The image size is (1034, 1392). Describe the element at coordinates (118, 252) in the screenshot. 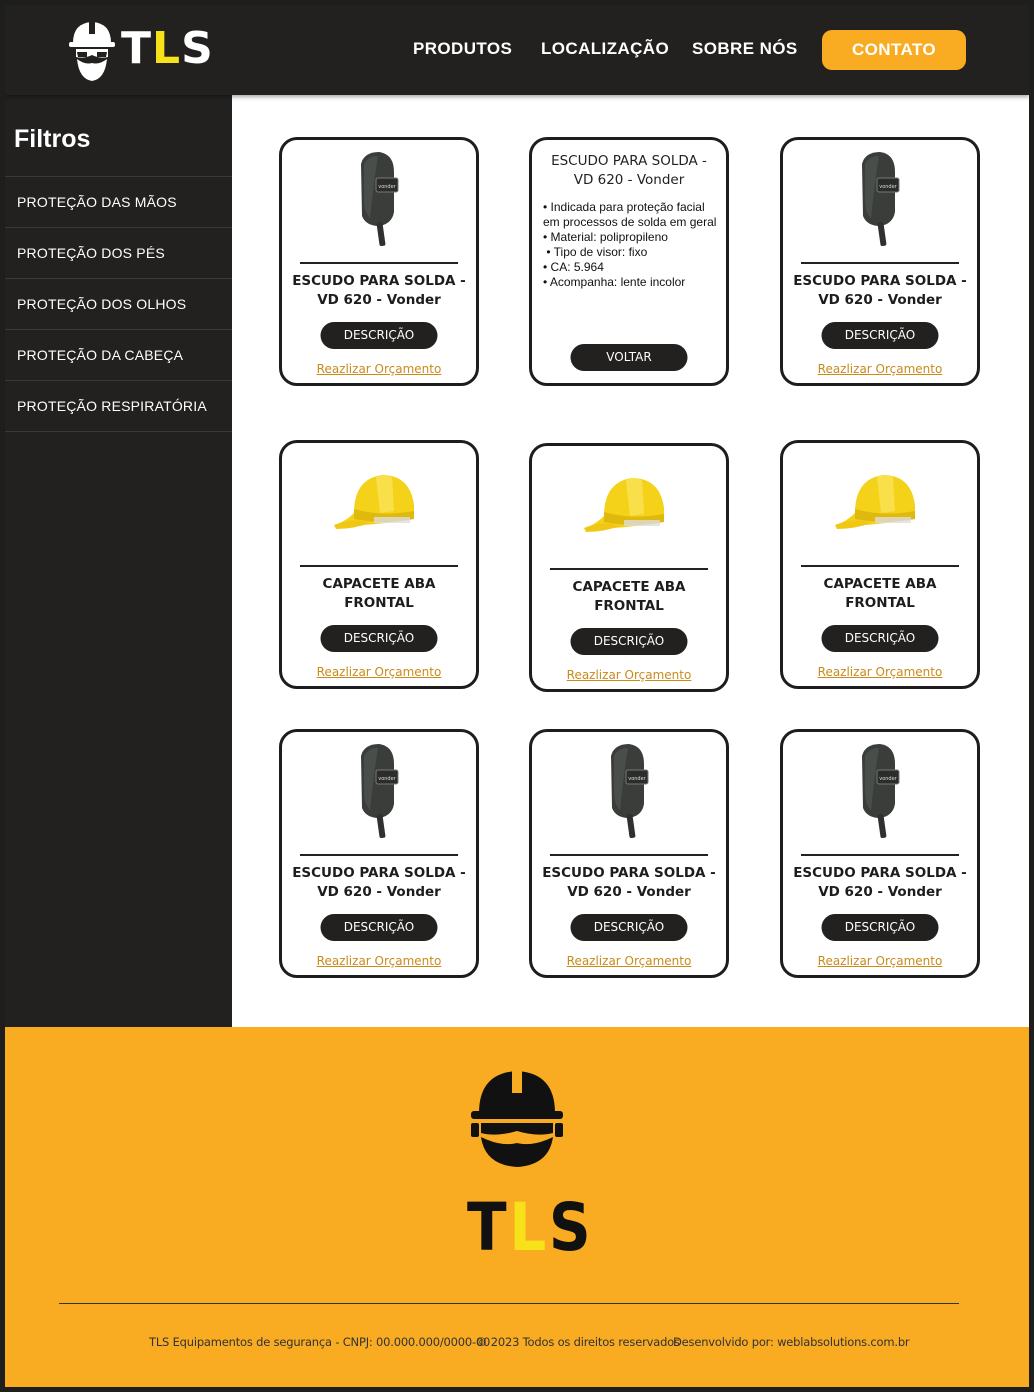

I see `filter-item-pes: PROTEÇÃO DOS PÉS` at that location.